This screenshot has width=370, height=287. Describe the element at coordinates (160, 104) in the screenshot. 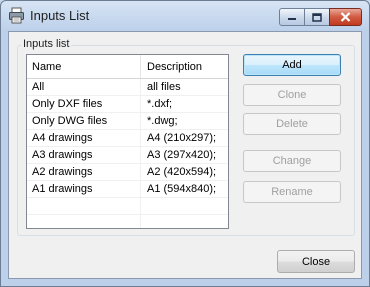

I see `item-description: *.dxf;` at that location.